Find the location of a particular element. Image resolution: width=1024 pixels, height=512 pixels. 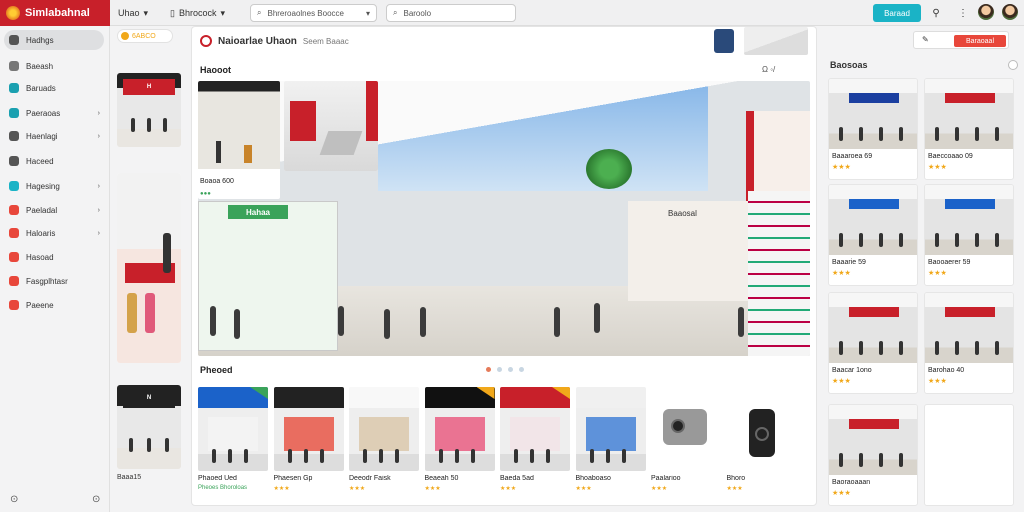

thumbnail-caption: Baaa15 is located at coordinates (129, 477).